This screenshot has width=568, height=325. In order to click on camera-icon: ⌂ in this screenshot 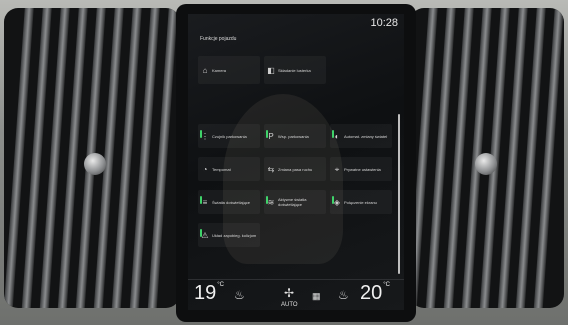, I will do `click(205, 70)`.